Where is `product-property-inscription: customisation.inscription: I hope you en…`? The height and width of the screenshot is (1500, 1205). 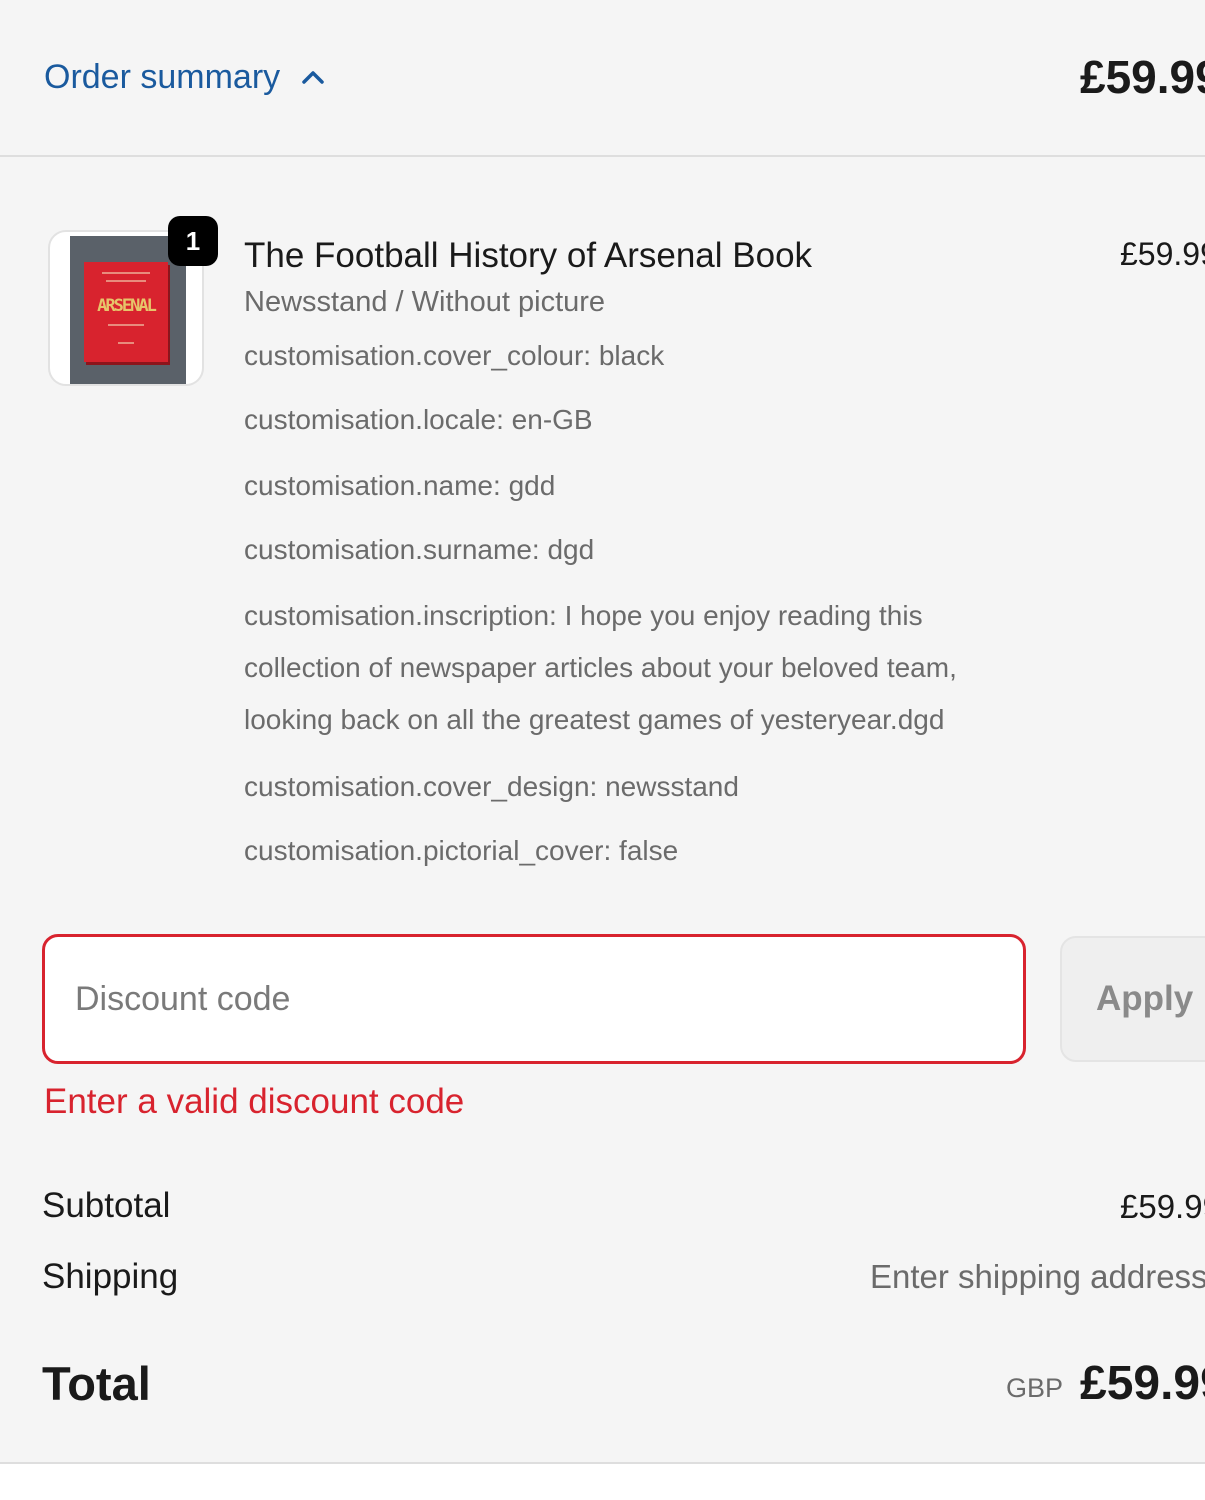 product-property-inscription: customisation.inscription: I hope you en… is located at coordinates (600, 667).